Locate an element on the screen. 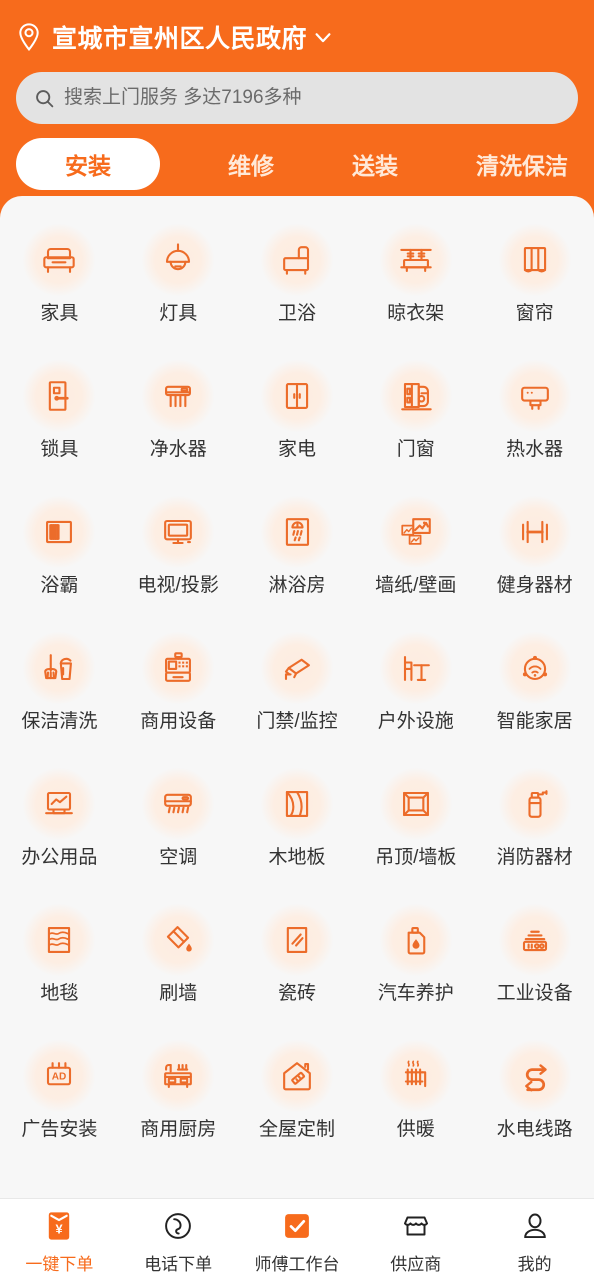  category-label: 木地板 is located at coordinates (297, 857).